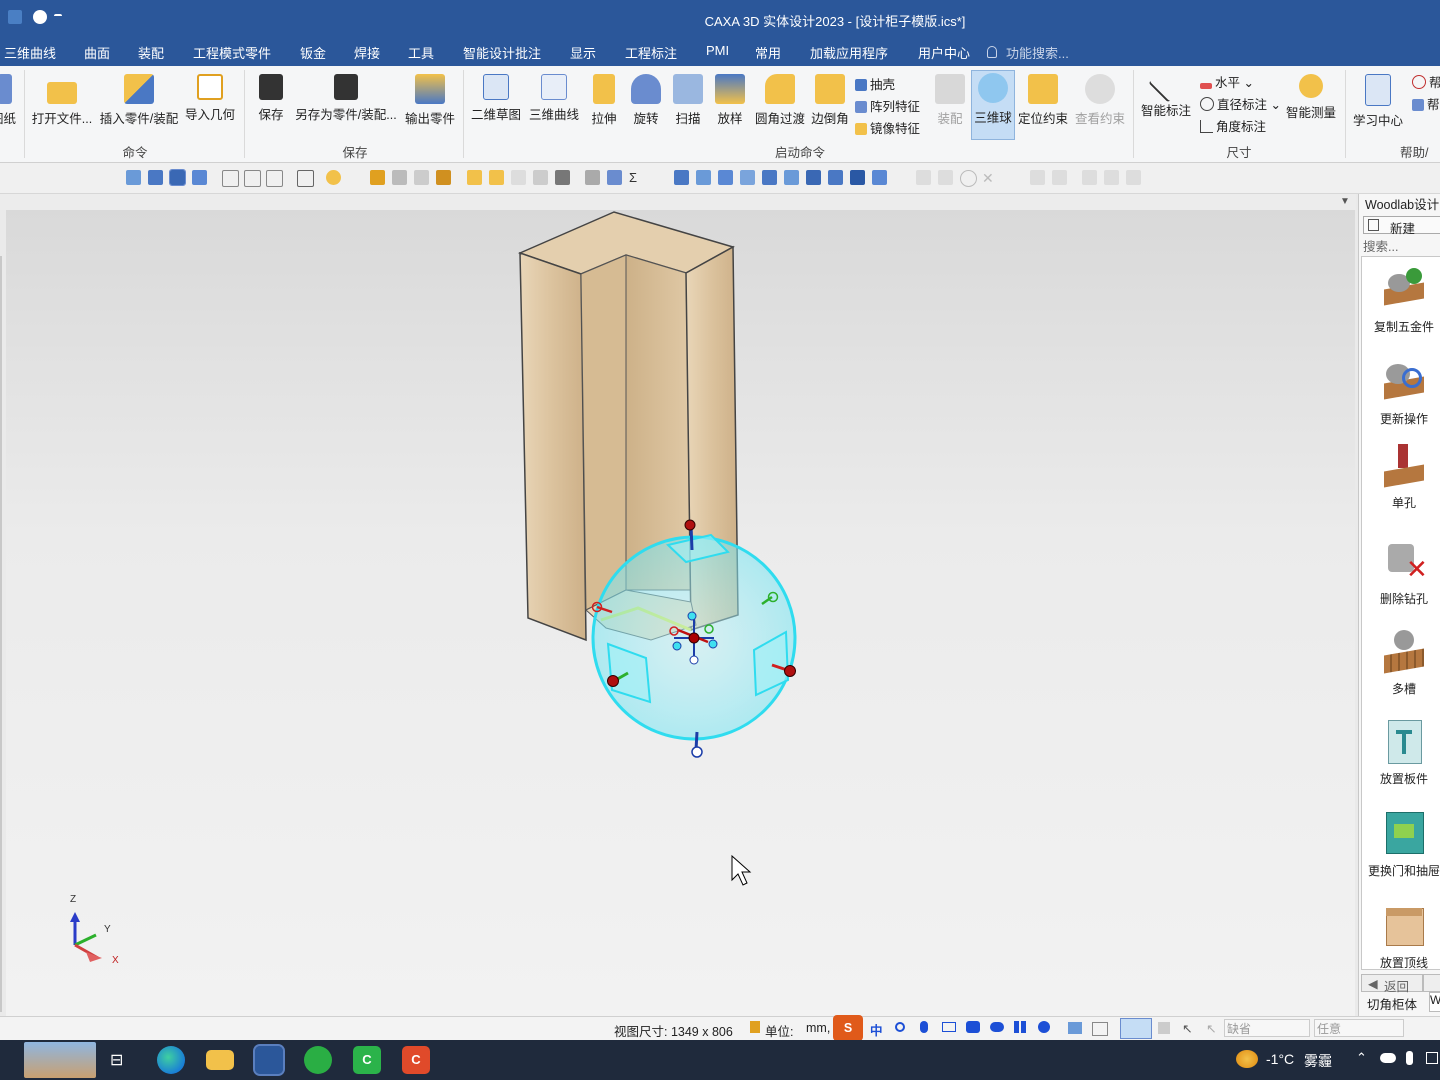 The width and height of the screenshot is (1440, 1080). What do you see at coordinates (474, 177) in the screenshot?
I see `component-icon` at bounding box center [474, 177].